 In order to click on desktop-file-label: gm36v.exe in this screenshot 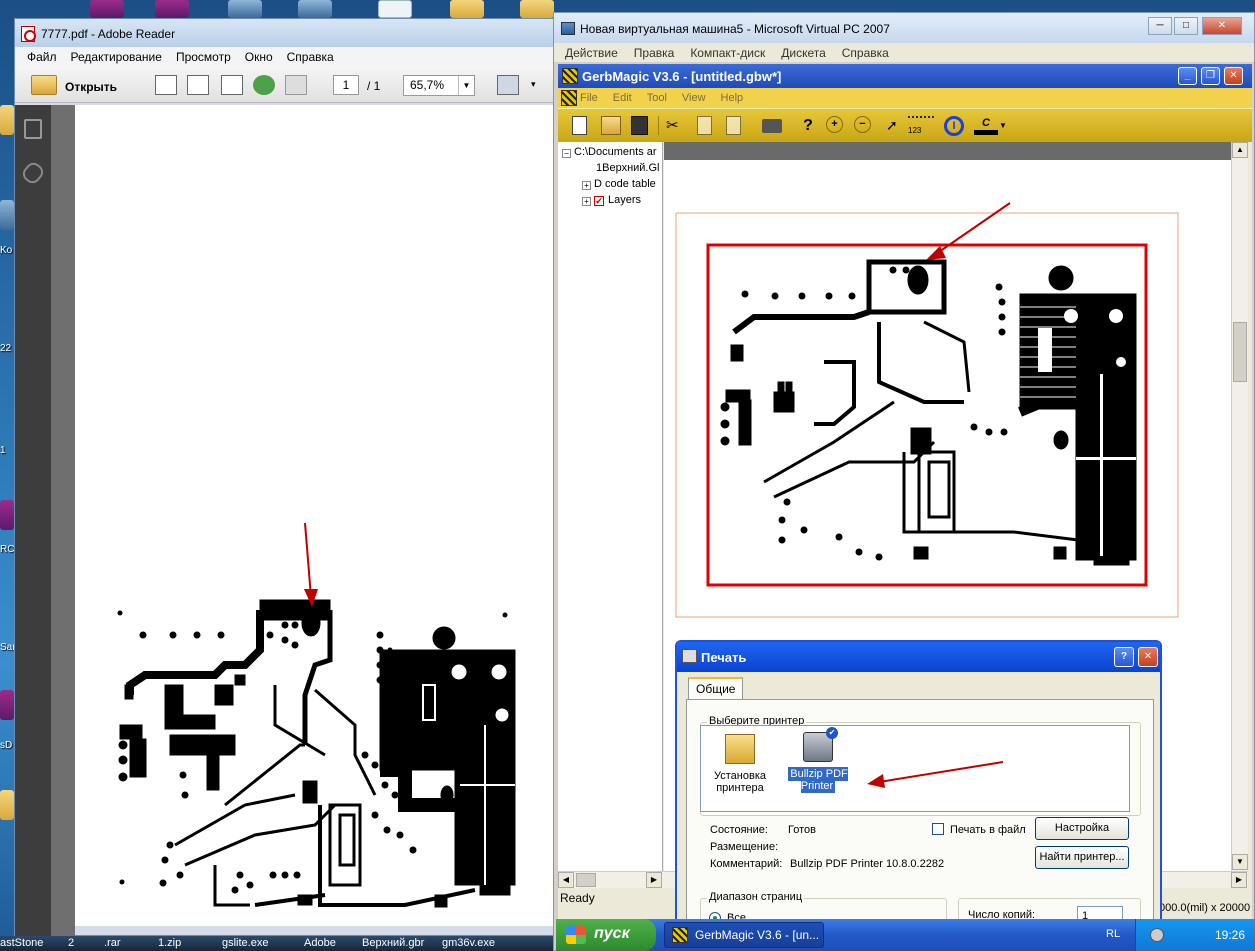, I will do `click(468, 943)`.